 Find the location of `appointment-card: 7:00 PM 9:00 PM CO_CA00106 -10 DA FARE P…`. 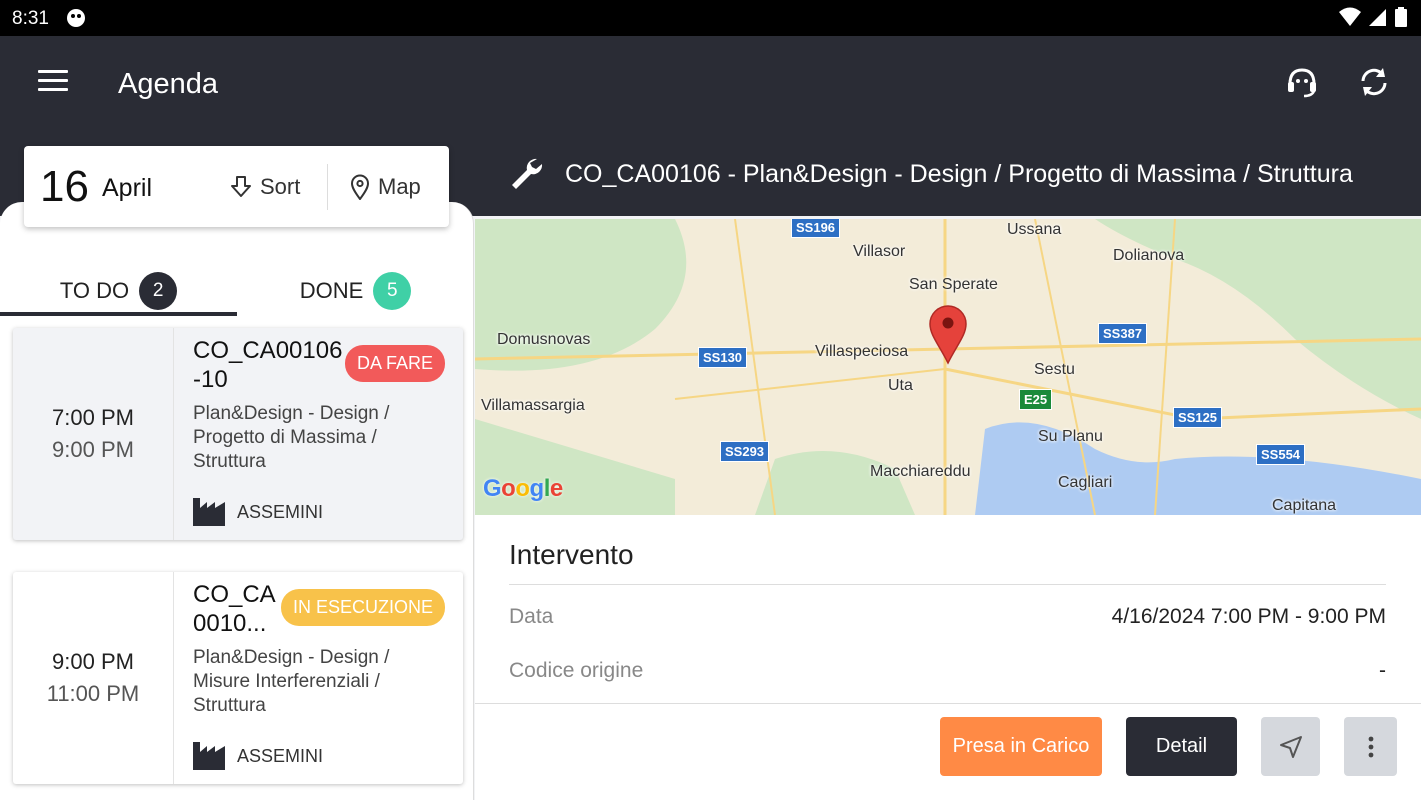

appointment-card: 7:00 PM 9:00 PM CO_CA00106 -10 DA FARE P… is located at coordinates (238, 434).